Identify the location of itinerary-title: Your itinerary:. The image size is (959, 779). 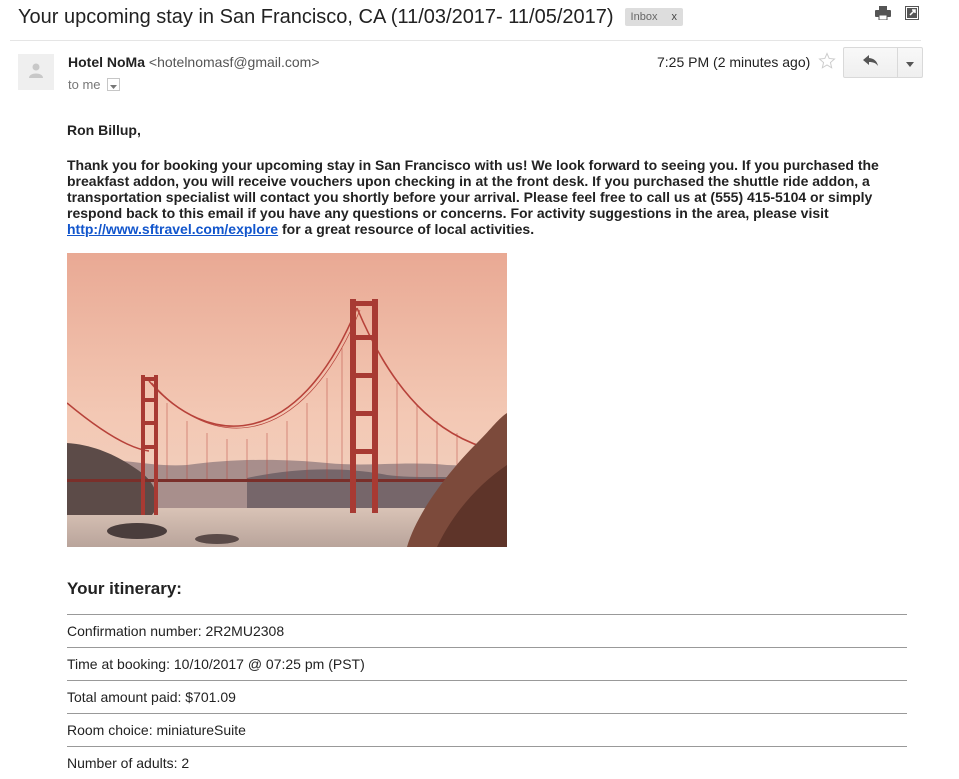
(124, 588).